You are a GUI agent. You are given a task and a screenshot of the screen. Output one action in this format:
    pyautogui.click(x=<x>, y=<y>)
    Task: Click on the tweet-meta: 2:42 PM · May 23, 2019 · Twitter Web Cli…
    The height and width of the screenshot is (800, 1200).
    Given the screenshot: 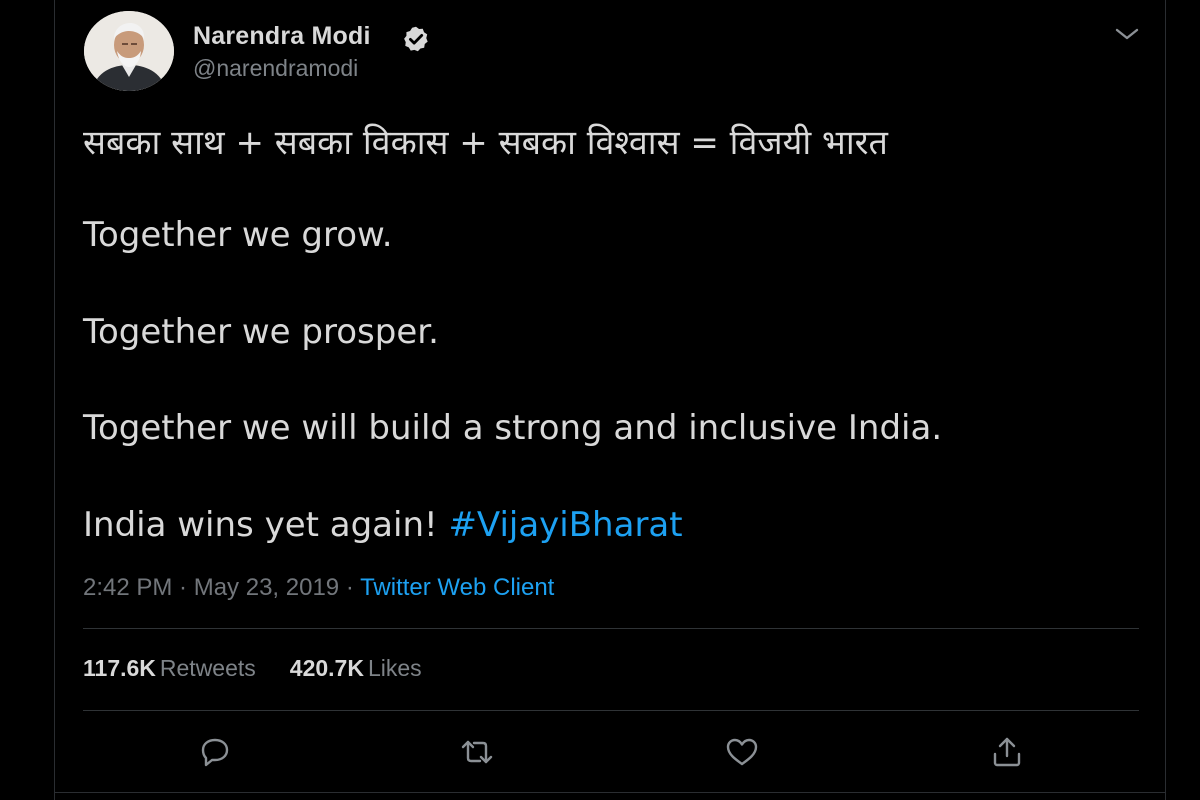 What is the action you would take?
    pyautogui.click(x=318, y=588)
    